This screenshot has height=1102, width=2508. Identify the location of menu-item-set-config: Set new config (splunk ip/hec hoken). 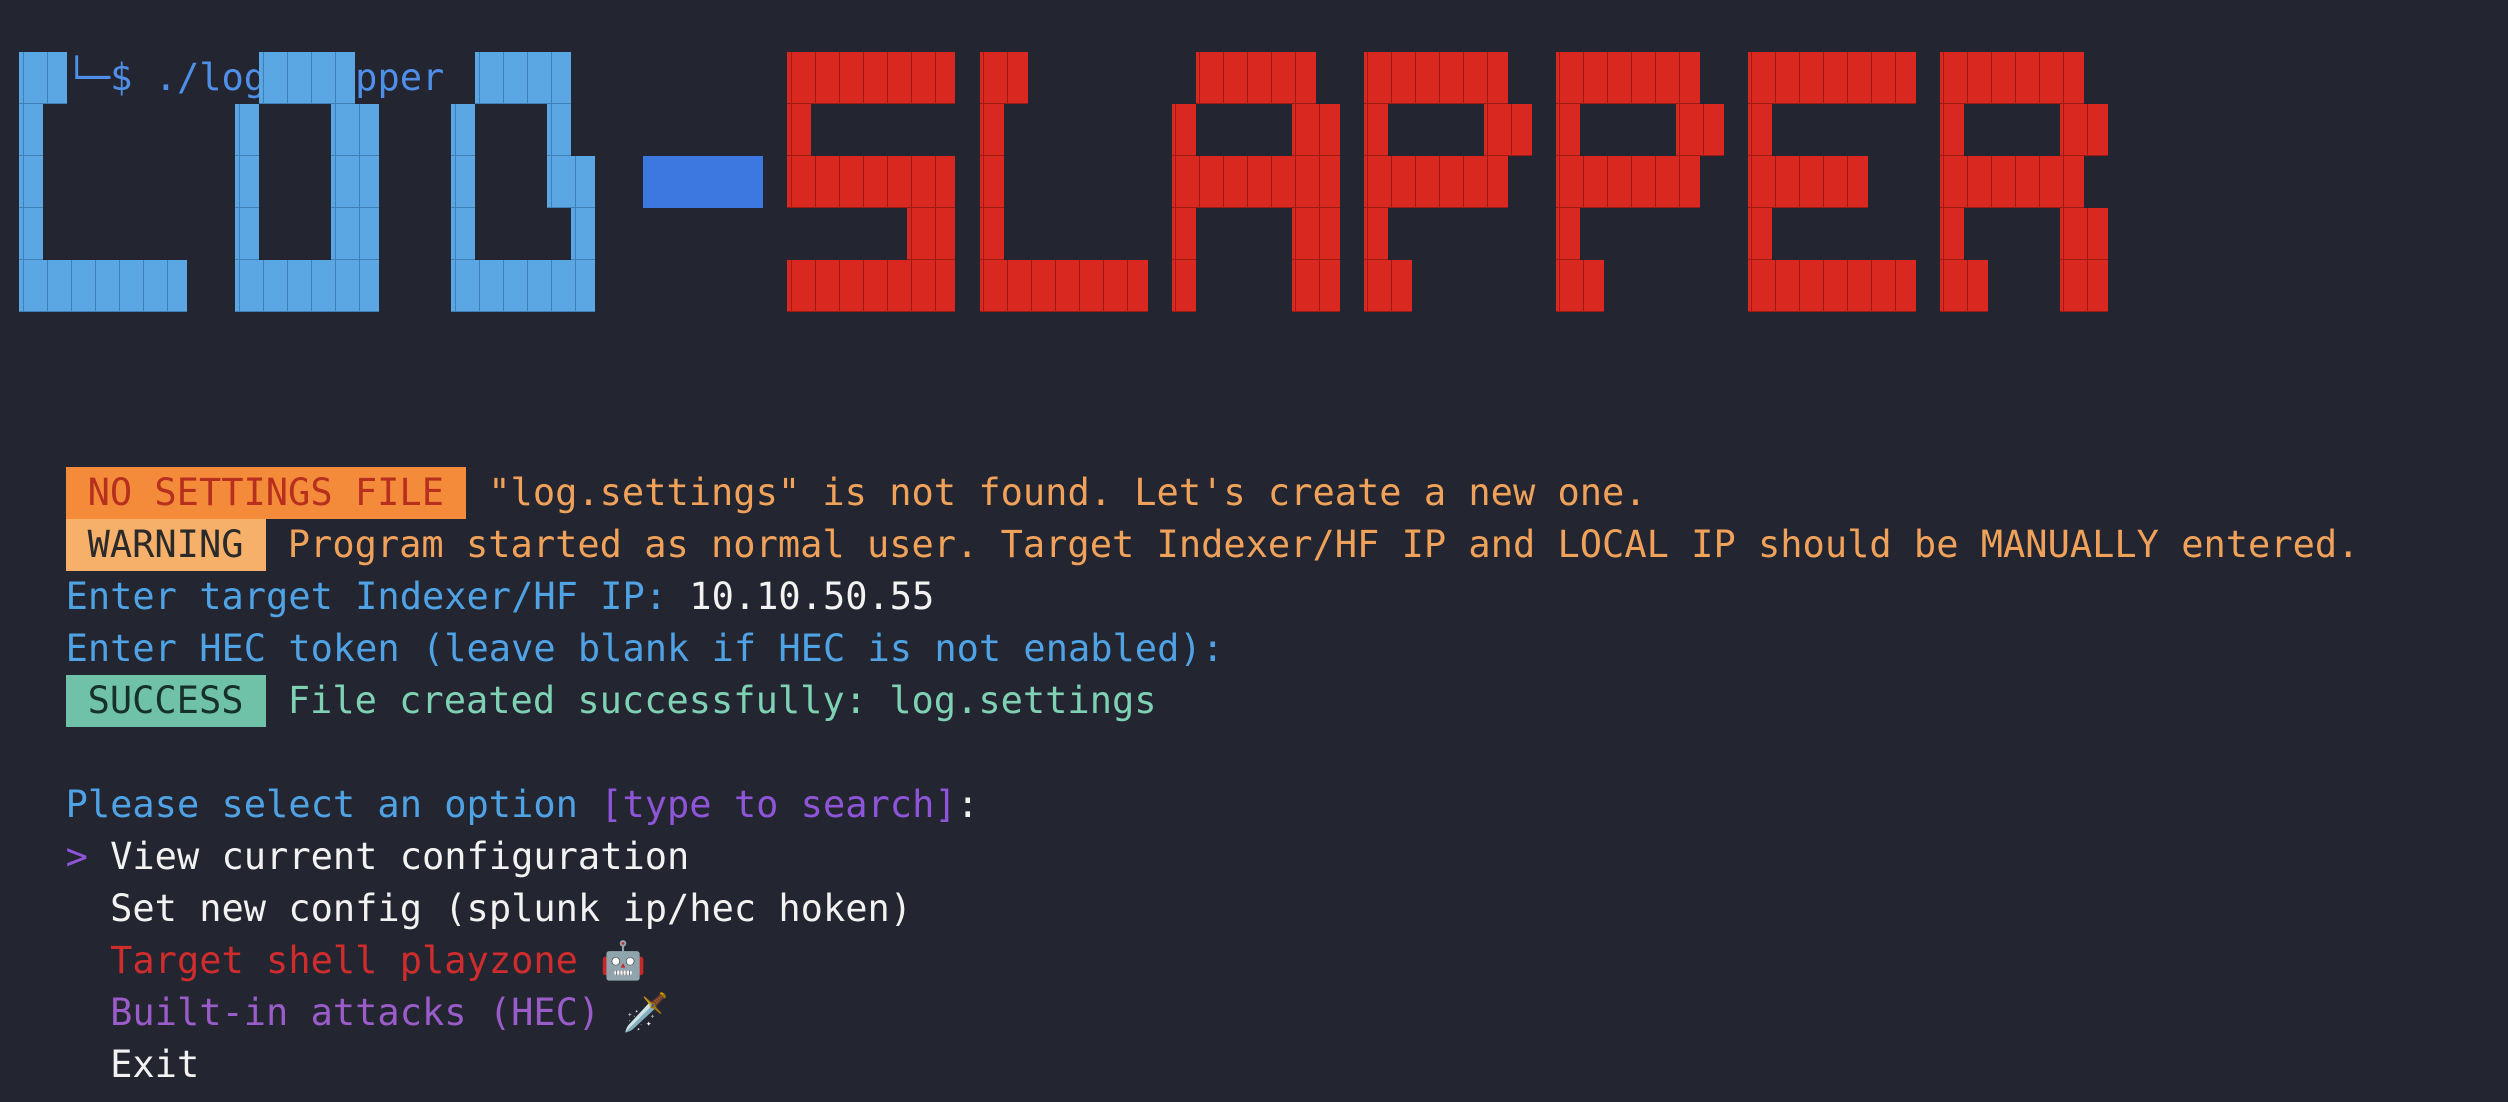
(466, 880).